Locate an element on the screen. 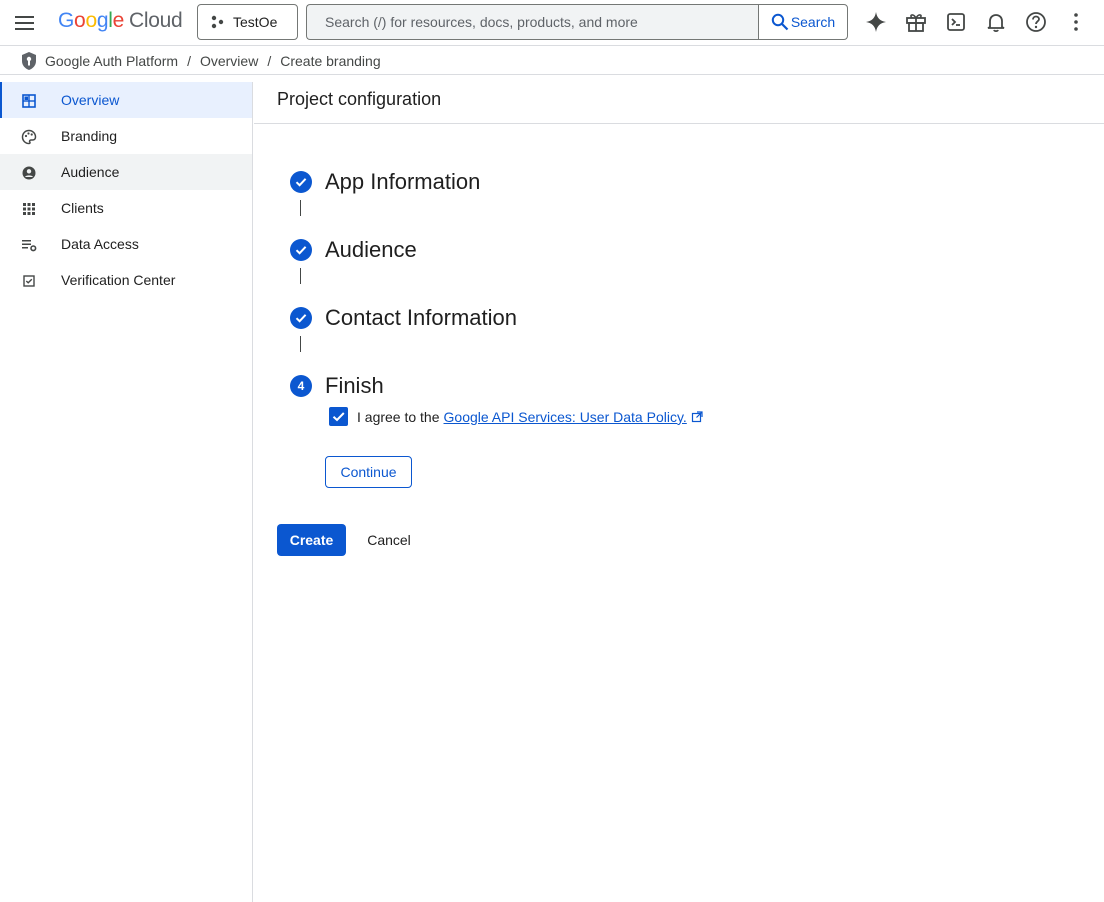  step-app-information: App Information is located at coordinates (385, 182).